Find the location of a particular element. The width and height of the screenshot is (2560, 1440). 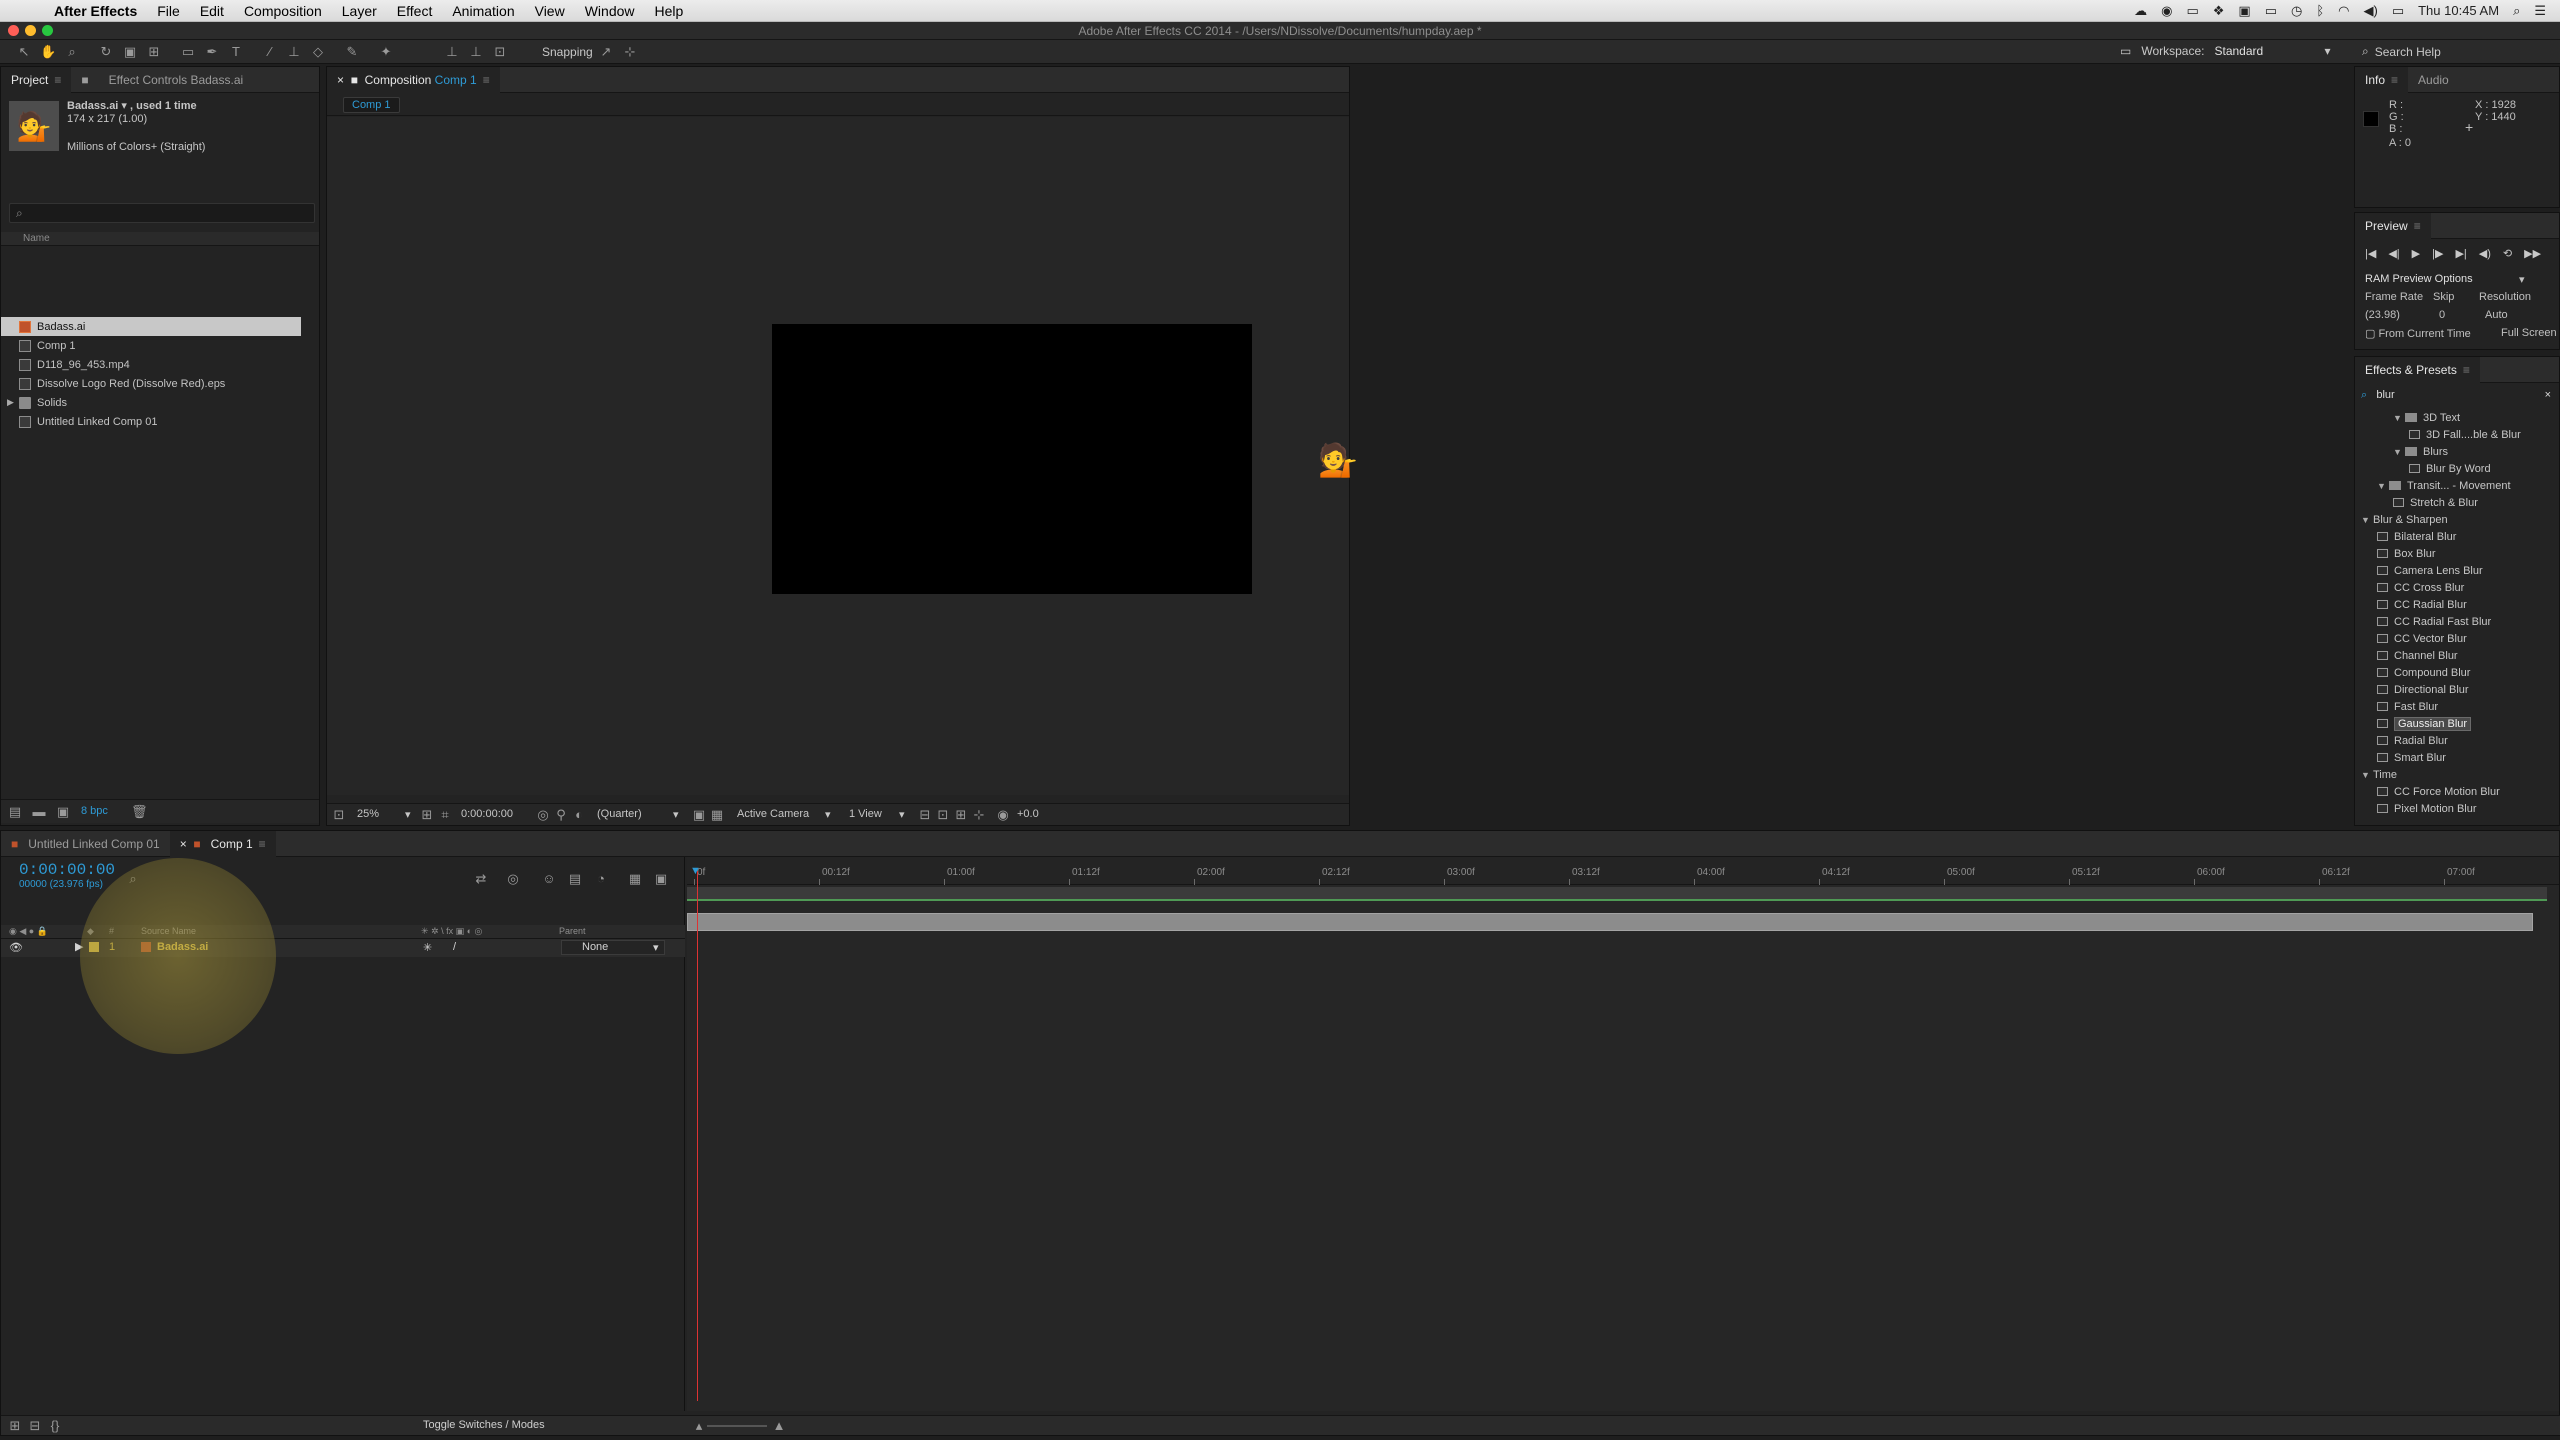

trash-icon: 🗑 is located at coordinates (139, 812).